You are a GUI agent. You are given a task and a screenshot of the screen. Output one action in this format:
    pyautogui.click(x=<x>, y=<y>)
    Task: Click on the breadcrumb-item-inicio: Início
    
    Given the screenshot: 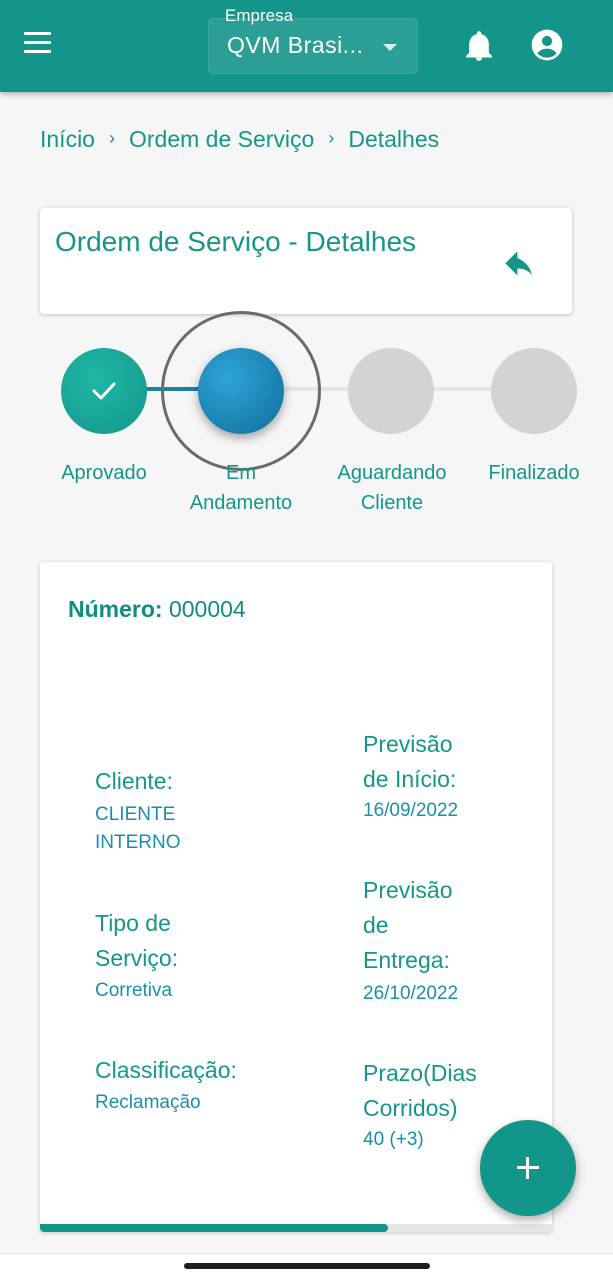 What is the action you would take?
    pyautogui.click(x=67, y=139)
    